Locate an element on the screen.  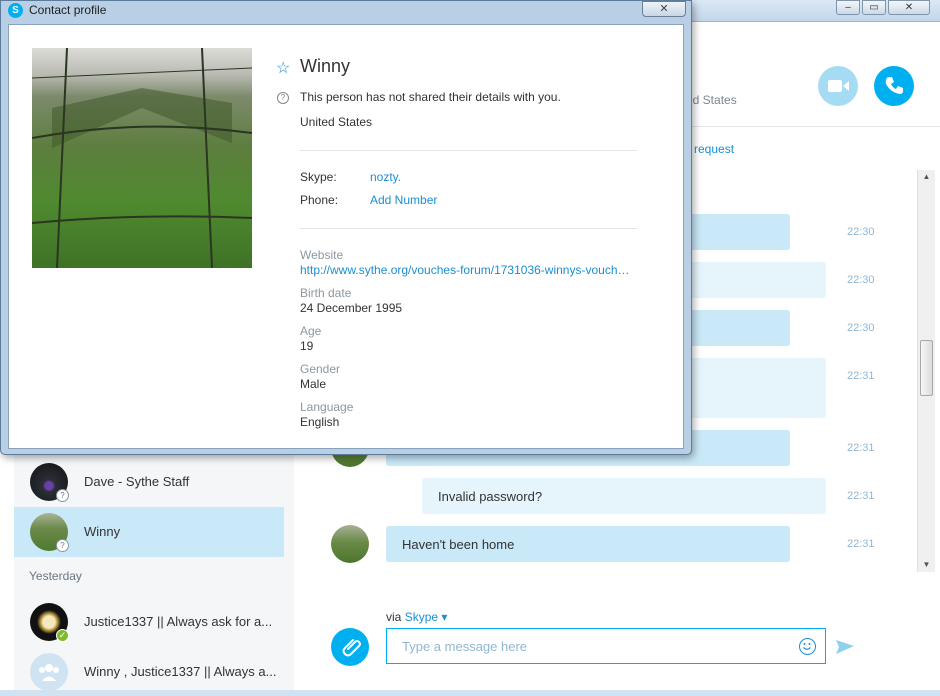
scroll-up-icon: ▲ is located at coordinates (926, 177).